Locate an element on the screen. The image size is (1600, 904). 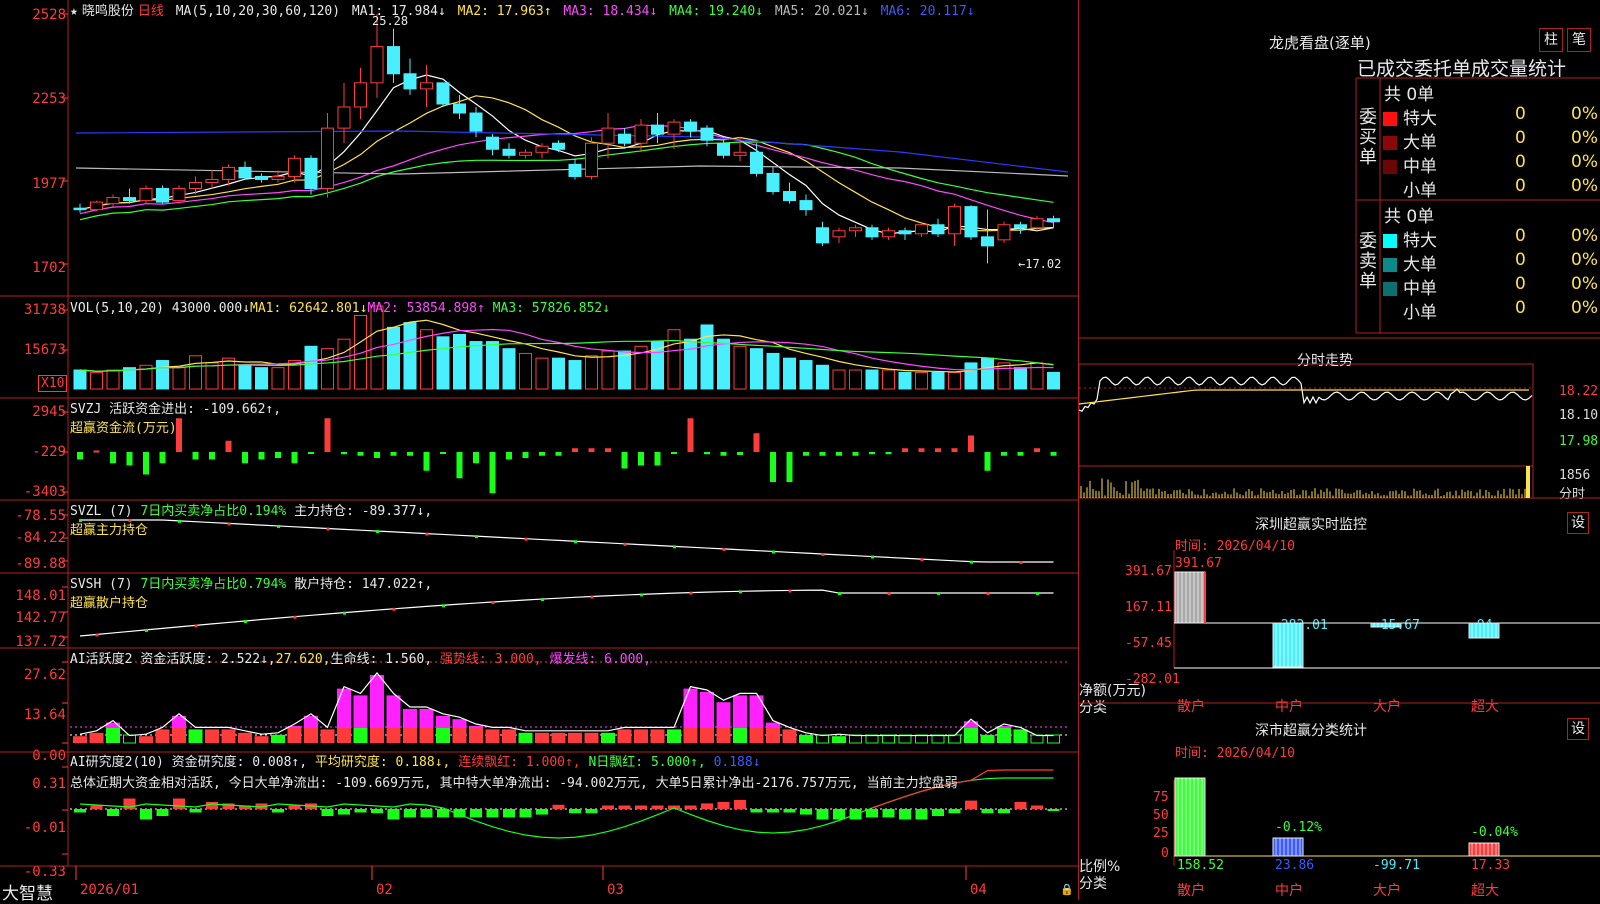
vol-ma3: MA3: 57826.852↓ is located at coordinates (551, 308).